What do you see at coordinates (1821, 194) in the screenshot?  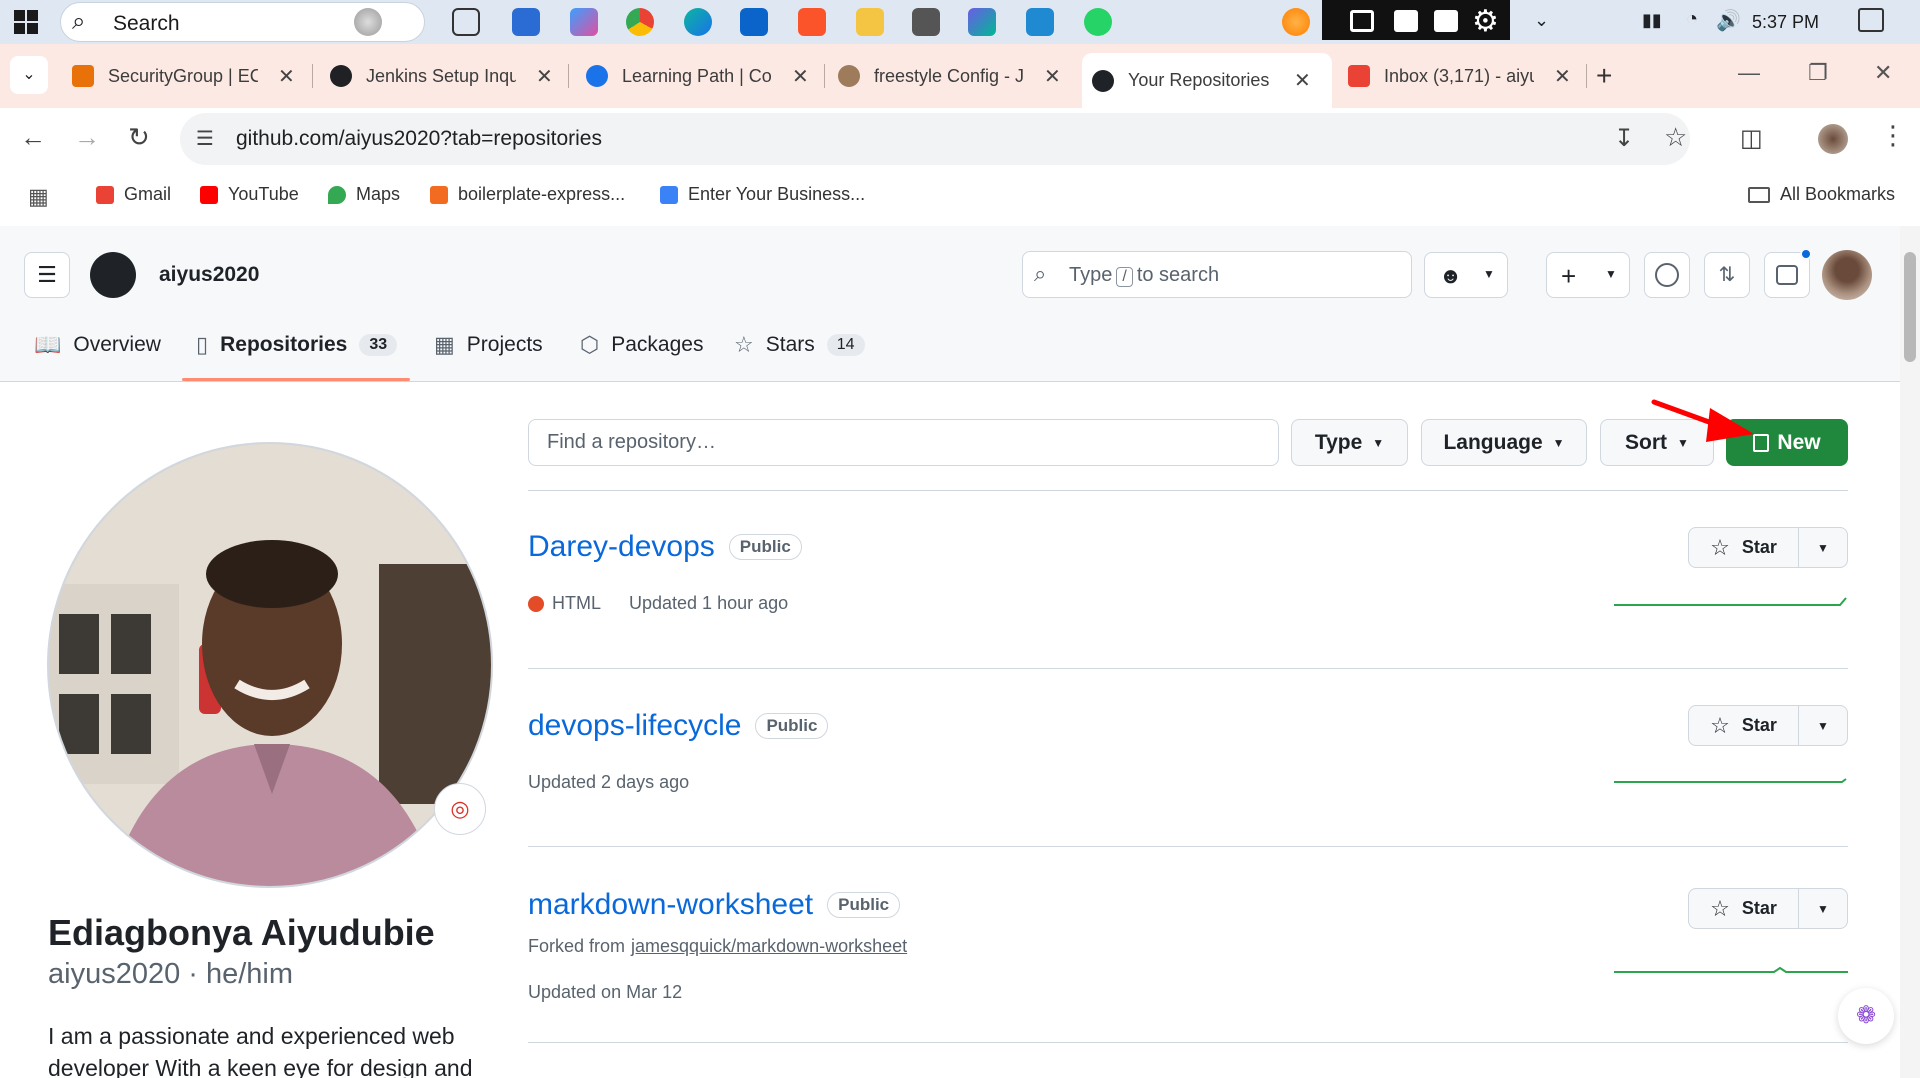 I see `all-bookmarks: All Bookmarks` at bounding box center [1821, 194].